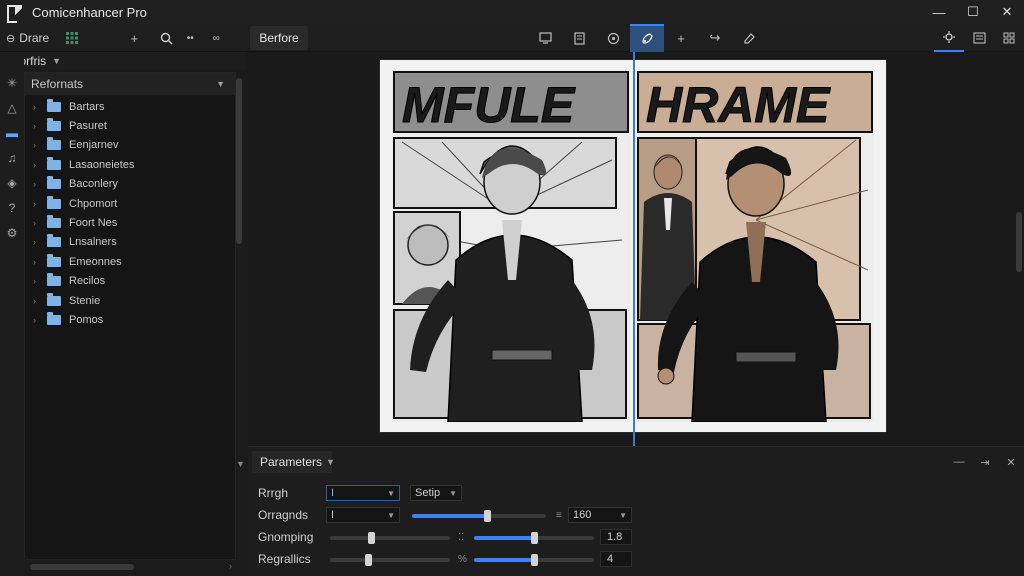  What do you see at coordinates (333, 493) in the screenshot?
I see `param-1-dropdown-value: I` at bounding box center [333, 493].